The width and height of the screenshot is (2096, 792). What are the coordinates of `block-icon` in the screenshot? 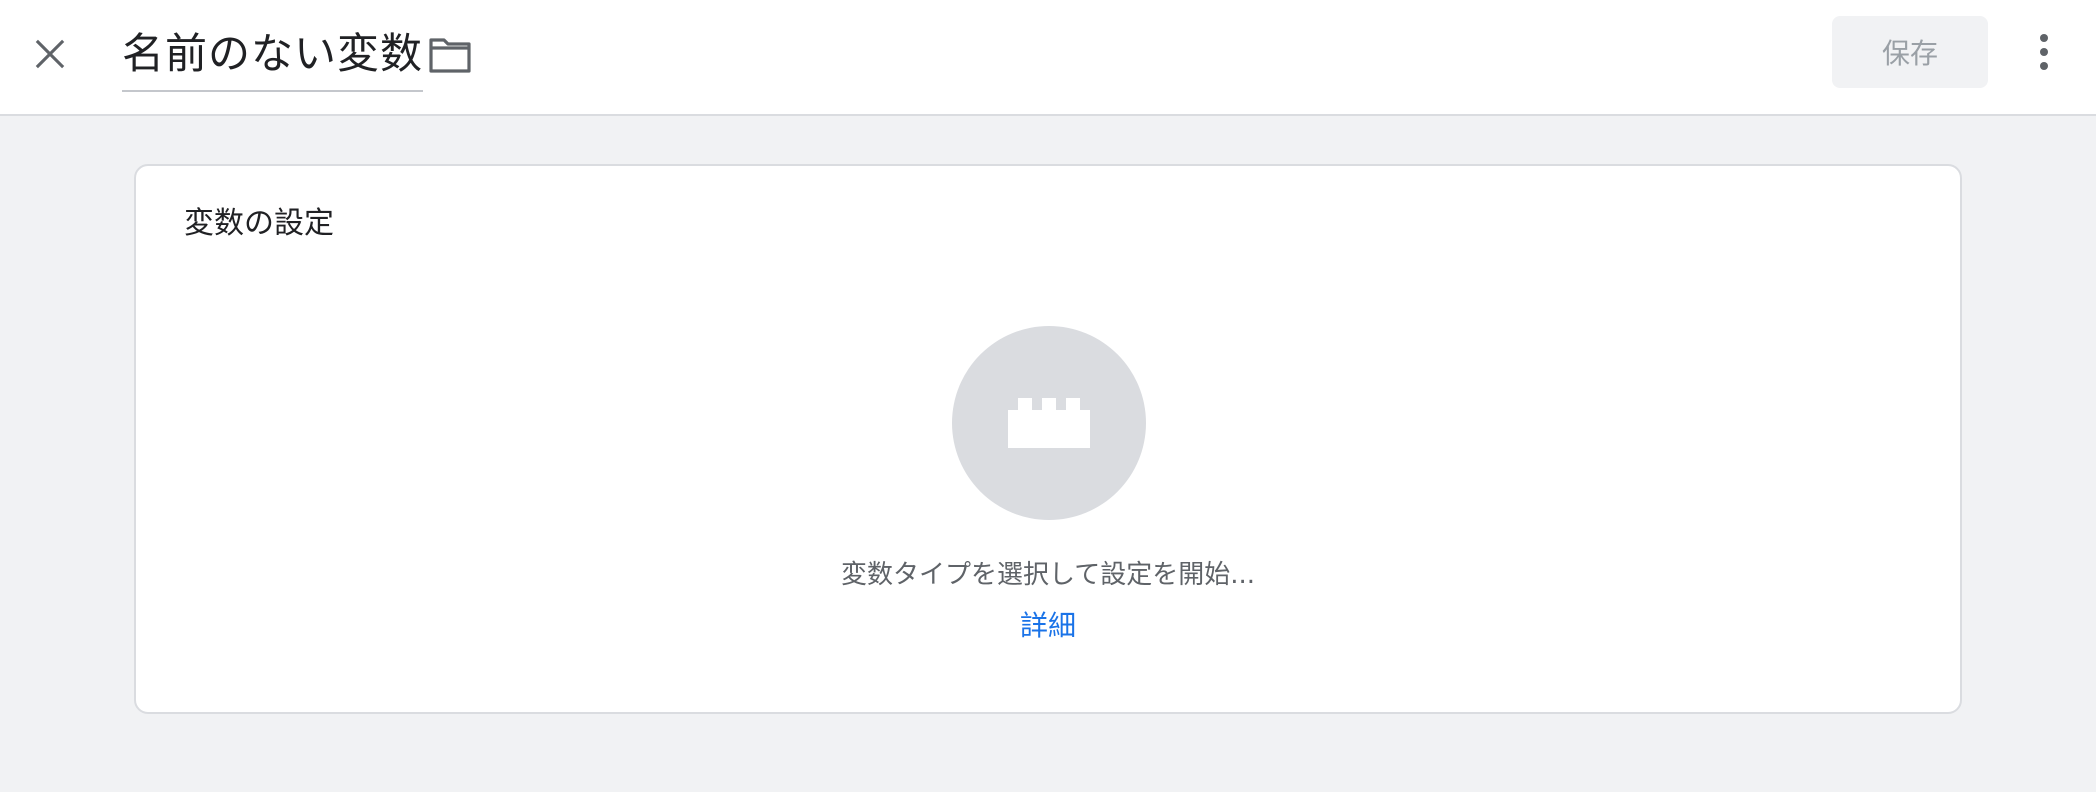 It's located at (1049, 423).